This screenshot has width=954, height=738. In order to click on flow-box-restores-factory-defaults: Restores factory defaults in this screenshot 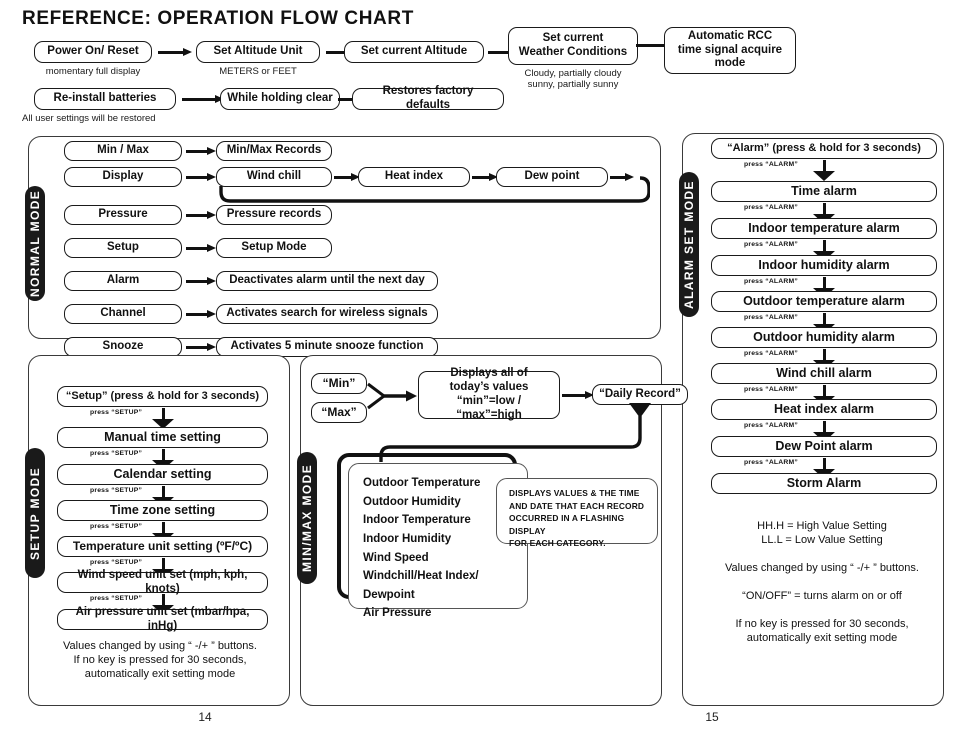, I will do `click(428, 98)`.